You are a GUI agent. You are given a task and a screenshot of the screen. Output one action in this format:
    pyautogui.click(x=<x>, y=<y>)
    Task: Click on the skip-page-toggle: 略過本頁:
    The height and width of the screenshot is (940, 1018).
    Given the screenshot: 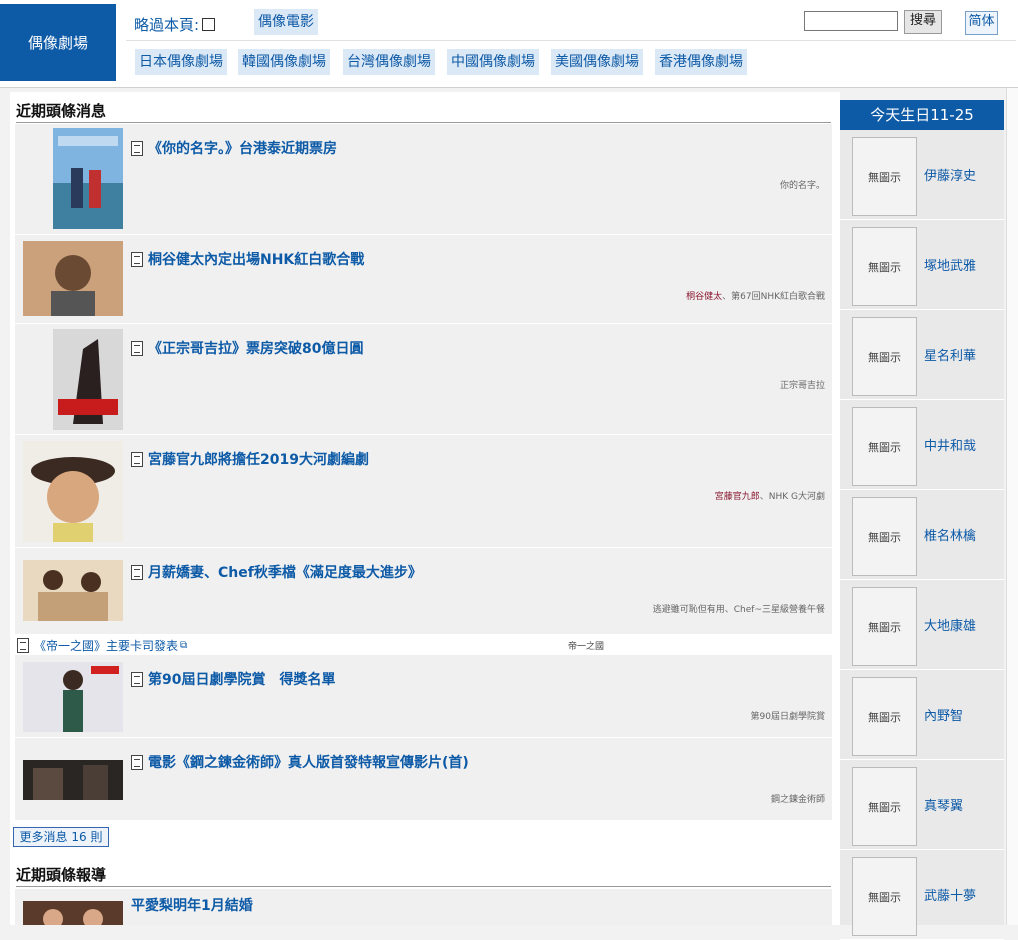 What is the action you would take?
    pyautogui.click(x=175, y=24)
    